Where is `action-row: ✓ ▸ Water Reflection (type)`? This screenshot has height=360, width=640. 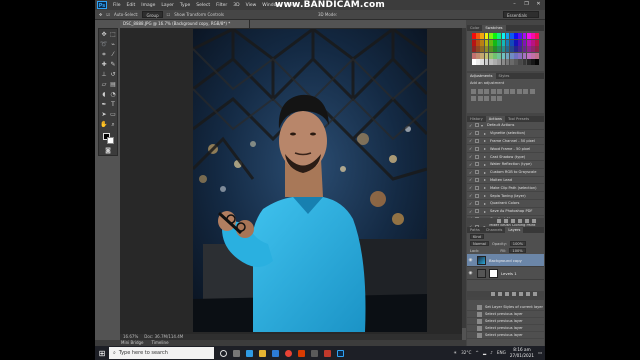
action-row: ✓ ▸ Water Reflection (type) is located at coordinates (505, 165).